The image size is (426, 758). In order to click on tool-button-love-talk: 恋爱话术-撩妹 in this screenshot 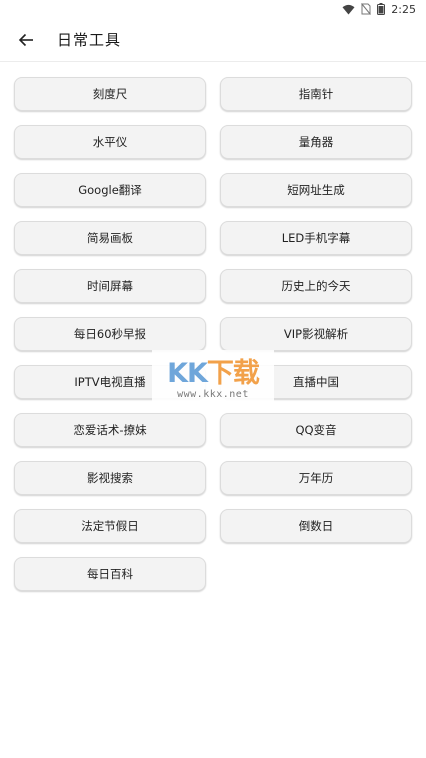, I will do `click(110, 430)`.